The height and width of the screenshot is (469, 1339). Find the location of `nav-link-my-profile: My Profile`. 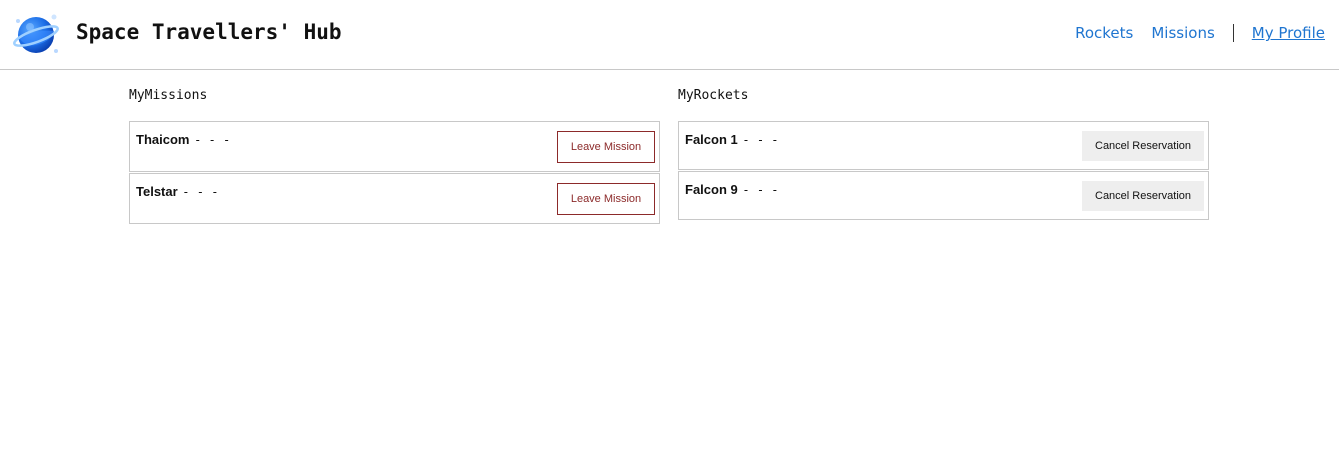

nav-link-my-profile: My Profile is located at coordinates (1288, 33).